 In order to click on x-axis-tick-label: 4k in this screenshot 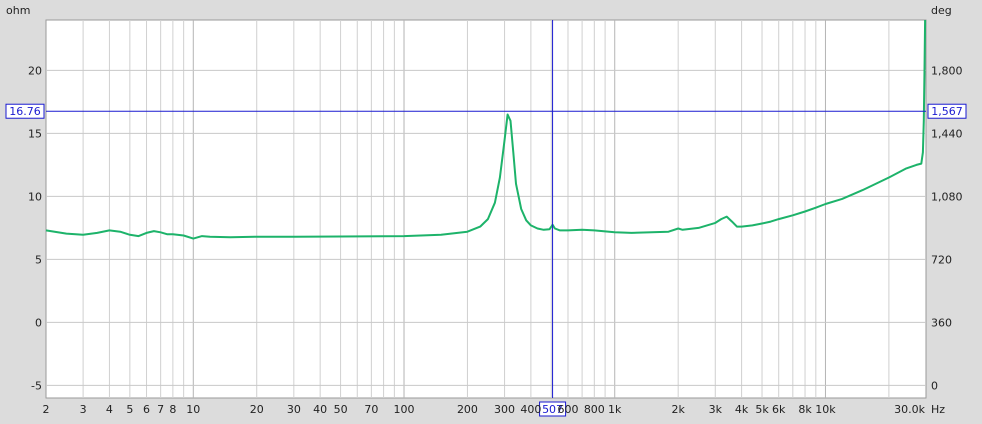, I will do `click(742, 409)`.